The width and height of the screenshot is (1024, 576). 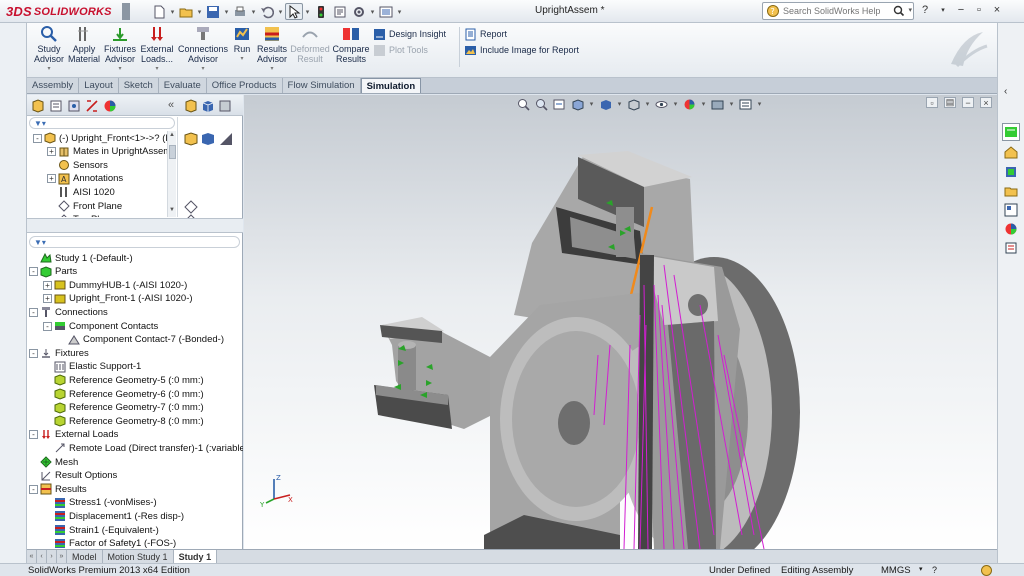 What do you see at coordinates (731, 104) in the screenshot?
I see `apply-scene-dropdown: ▾` at bounding box center [731, 104].